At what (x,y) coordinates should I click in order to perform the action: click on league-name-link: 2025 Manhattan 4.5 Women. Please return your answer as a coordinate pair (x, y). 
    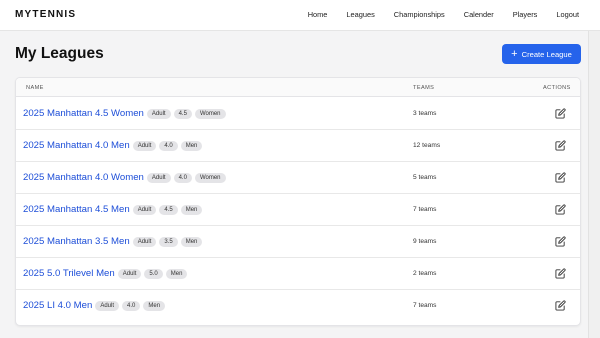
    Looking at the image, I should click on (83, 113).